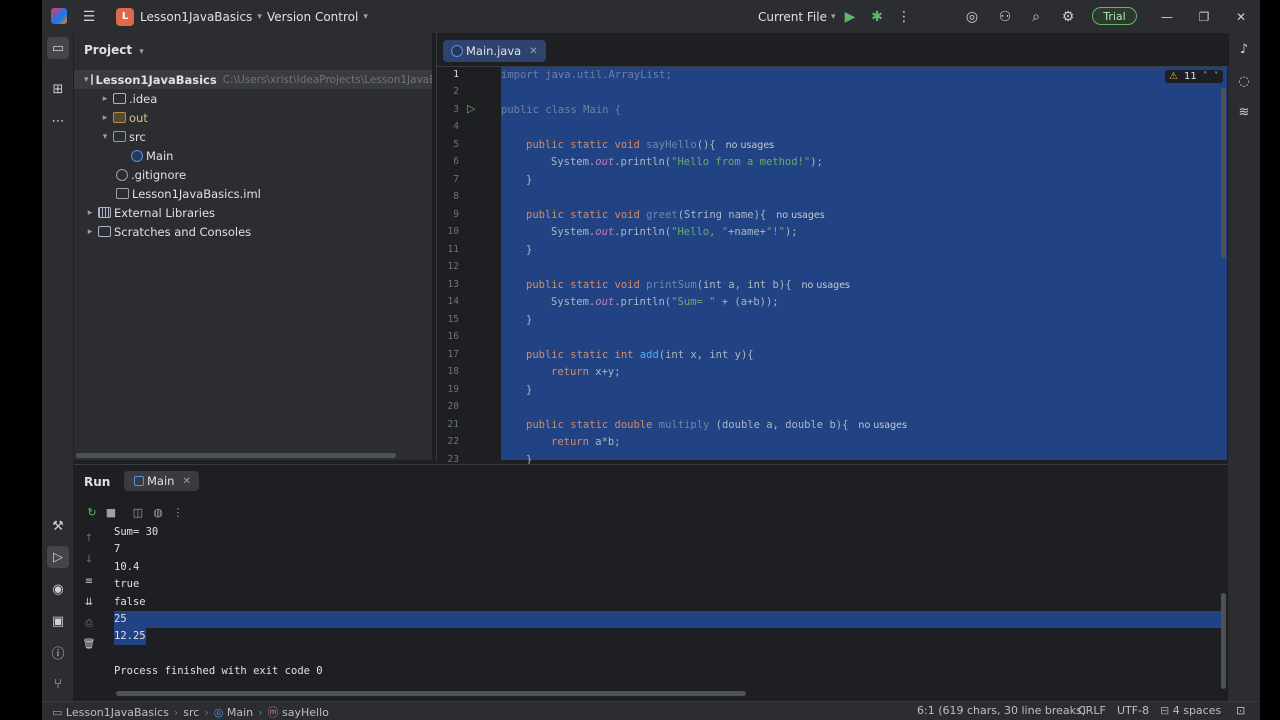  I want to click on project-selector: L Lesson1JavaBasics ▾, so click(189, 16).